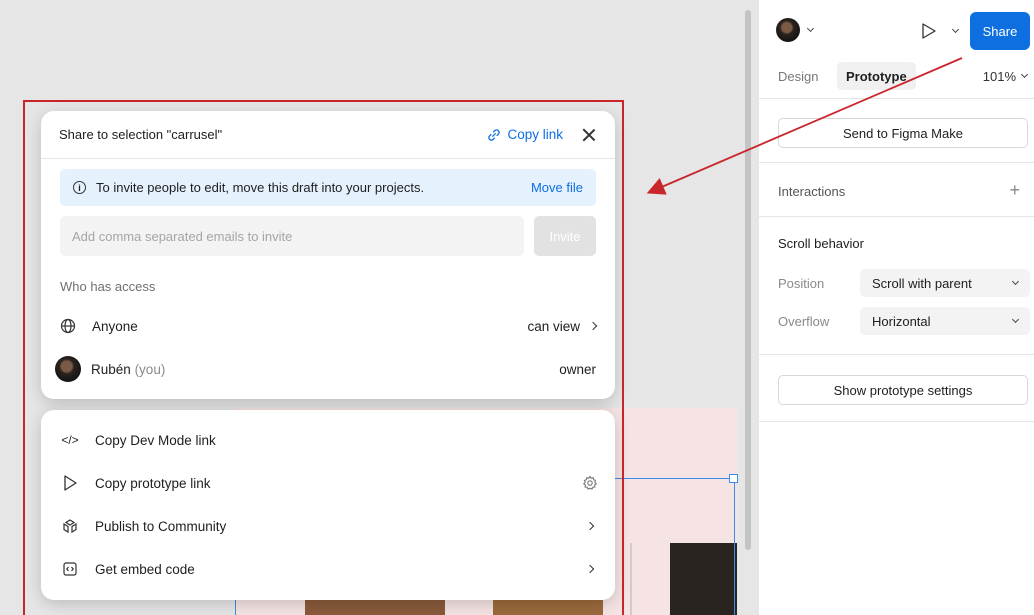  I want to click on show-prototype-settings-button: Show prototype settings, so click(903, 390).